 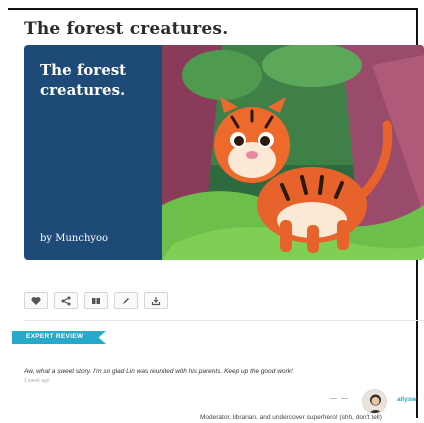 I want to click on book-icon, so click(x=96, y=300).